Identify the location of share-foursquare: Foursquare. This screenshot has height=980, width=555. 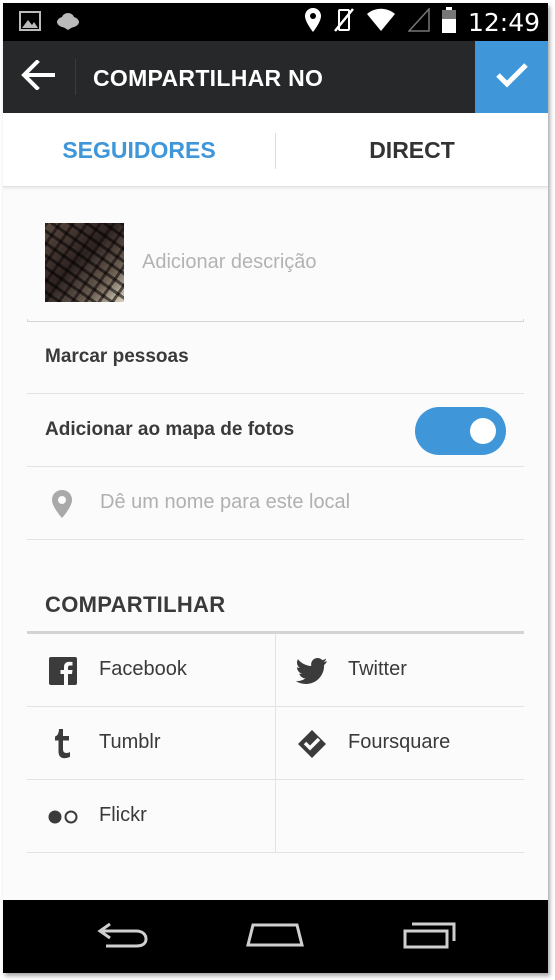
(400, 743).